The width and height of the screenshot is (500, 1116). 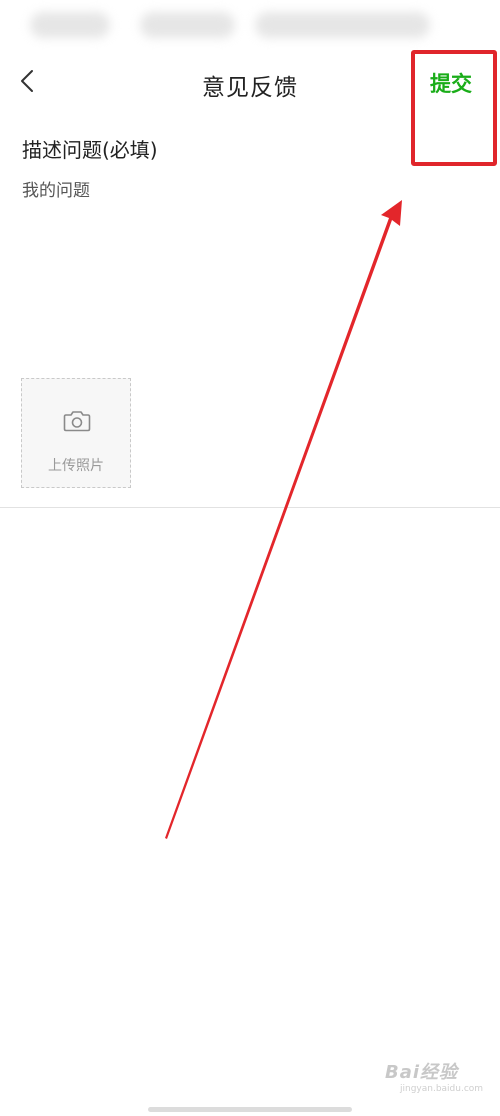 I want to click on camera-icon, so click(x=77, y=421).